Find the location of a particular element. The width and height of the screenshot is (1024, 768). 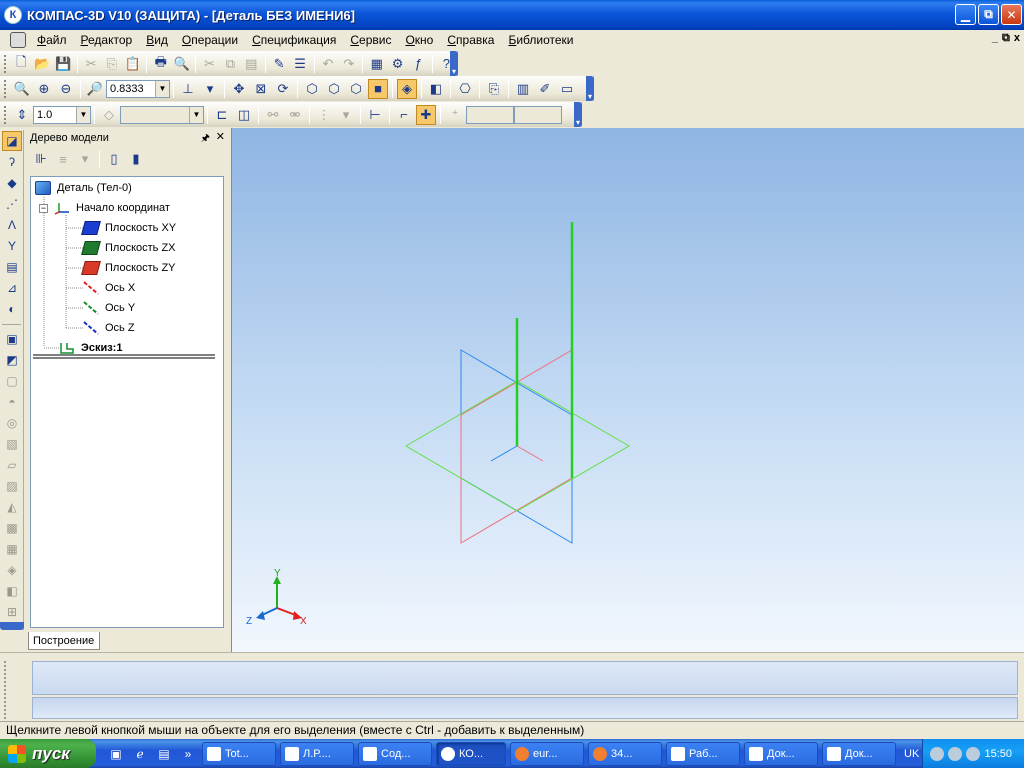

close-icon: ✕ is located at coordinates (220, 136).